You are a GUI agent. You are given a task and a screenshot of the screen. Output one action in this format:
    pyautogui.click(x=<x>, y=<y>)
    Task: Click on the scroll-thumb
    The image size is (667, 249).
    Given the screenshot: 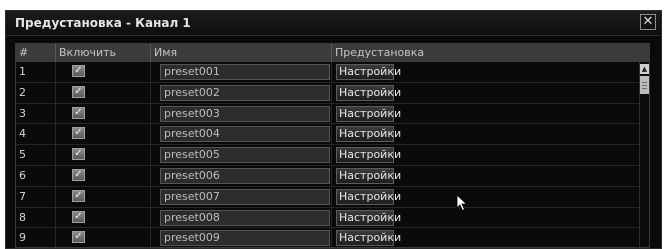 What is the action you would take?
    pyautogui.click(x=644, y=85)
    